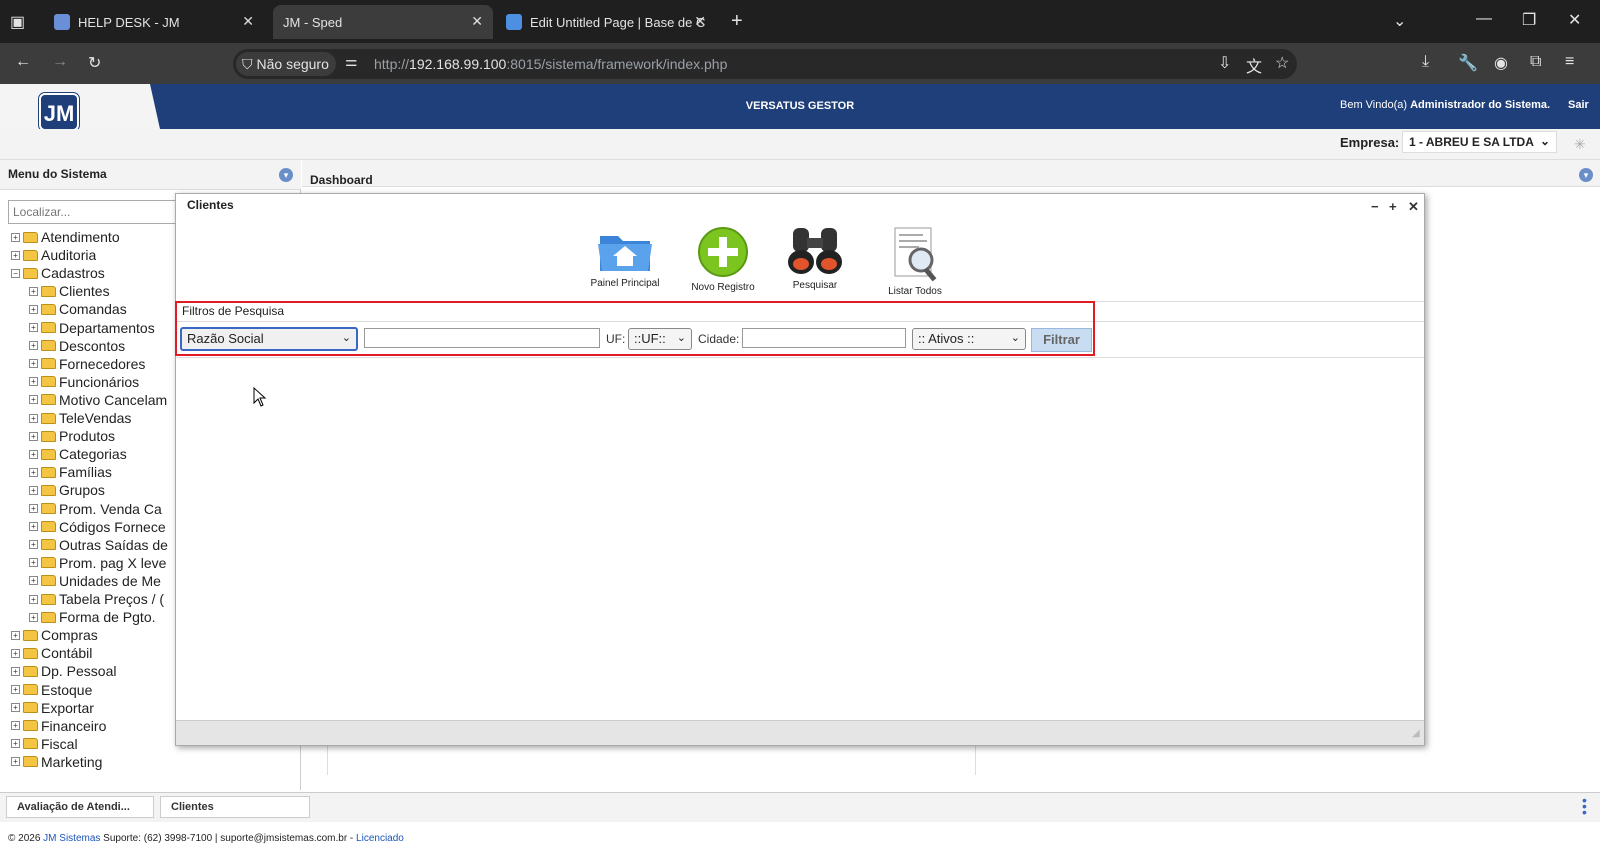 This screenshot has width=1600, height=852. I want to click on sidebar-item: + Clientes, so click(69, 291).